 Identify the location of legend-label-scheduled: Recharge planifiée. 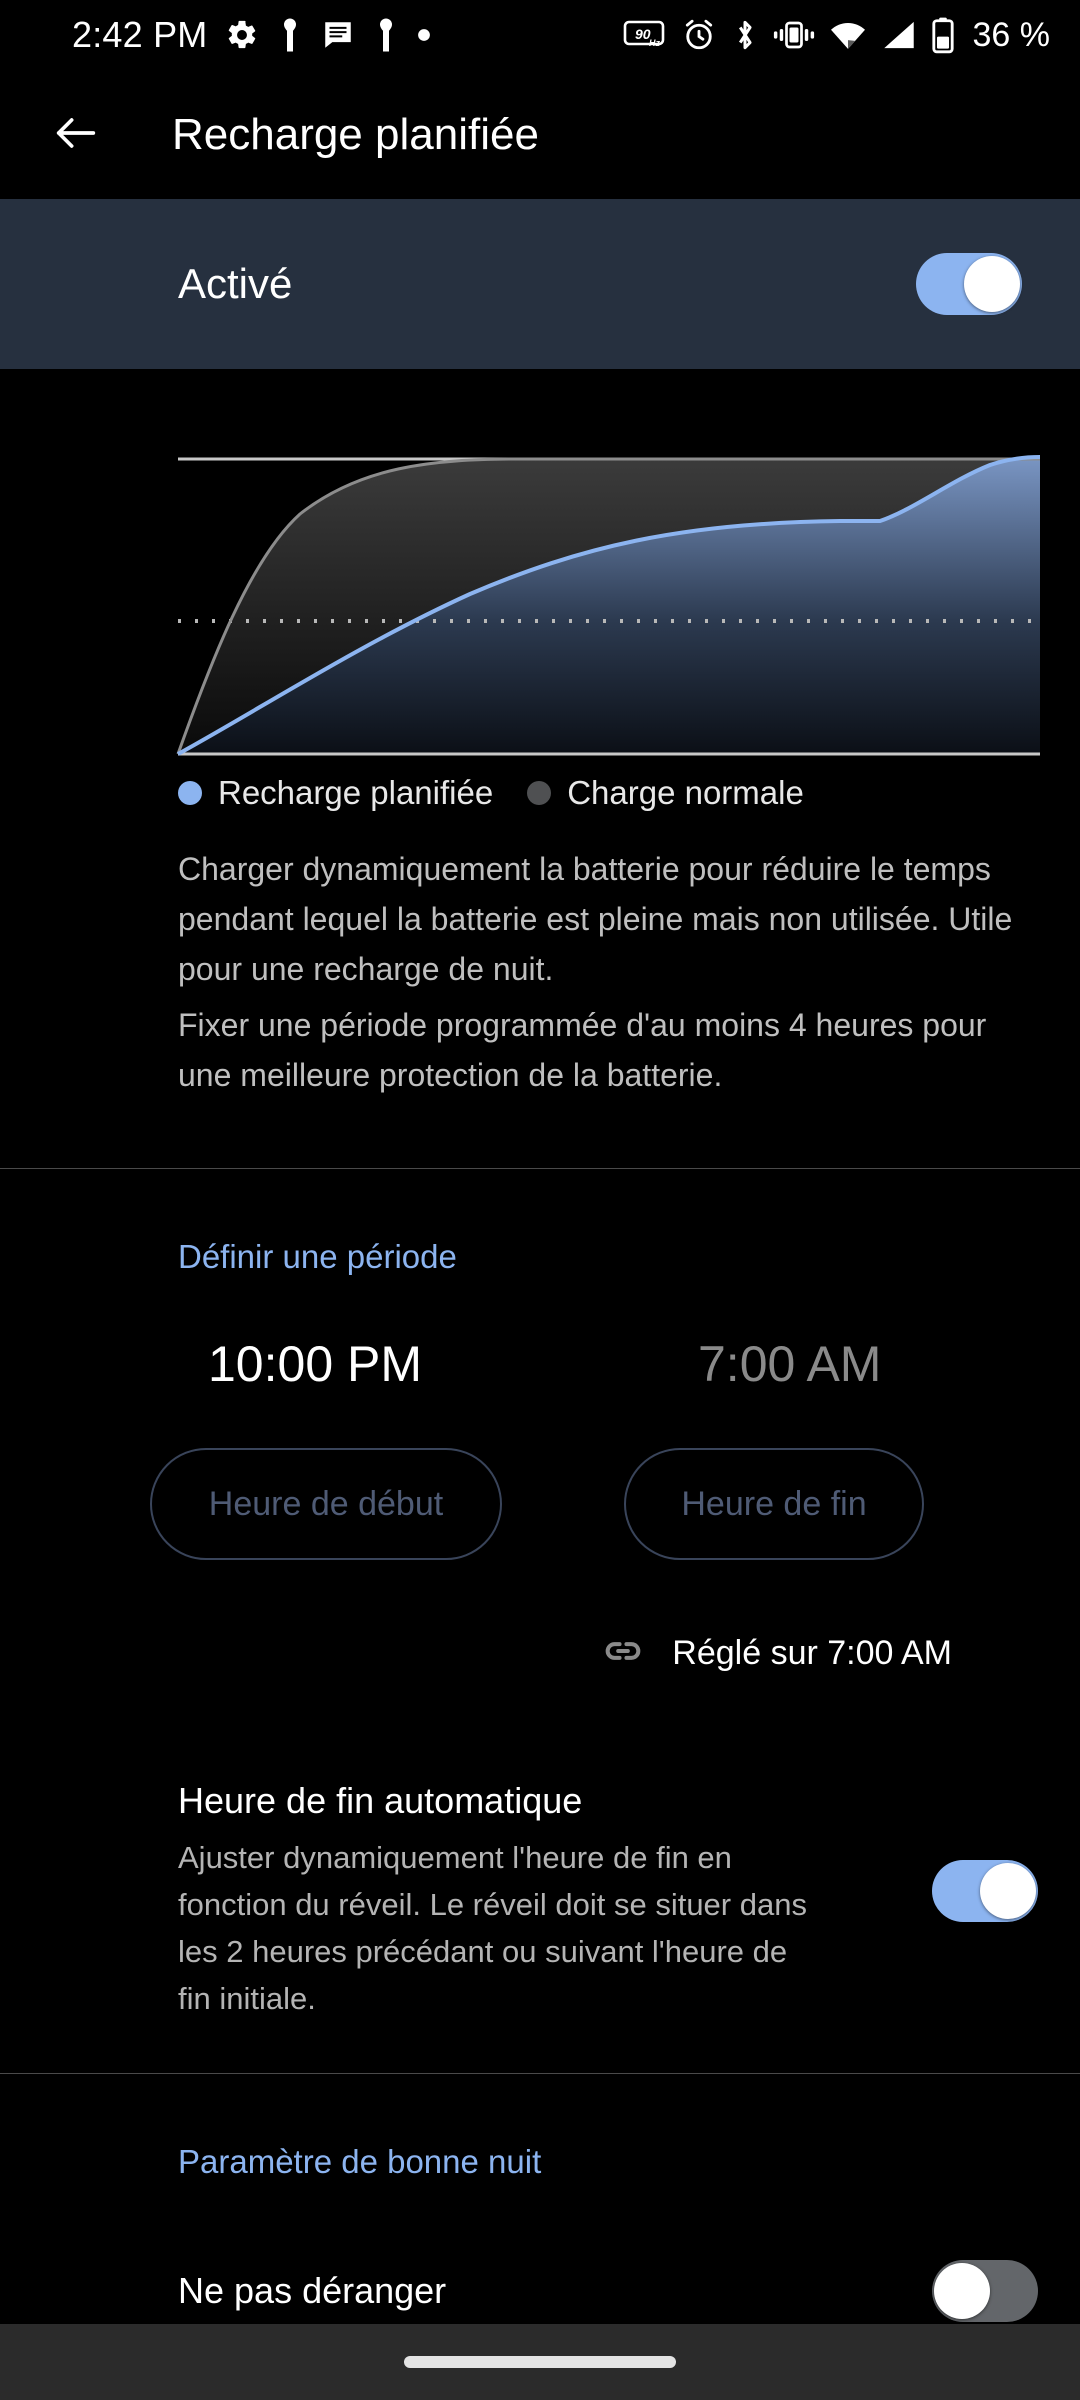
(356, 792).